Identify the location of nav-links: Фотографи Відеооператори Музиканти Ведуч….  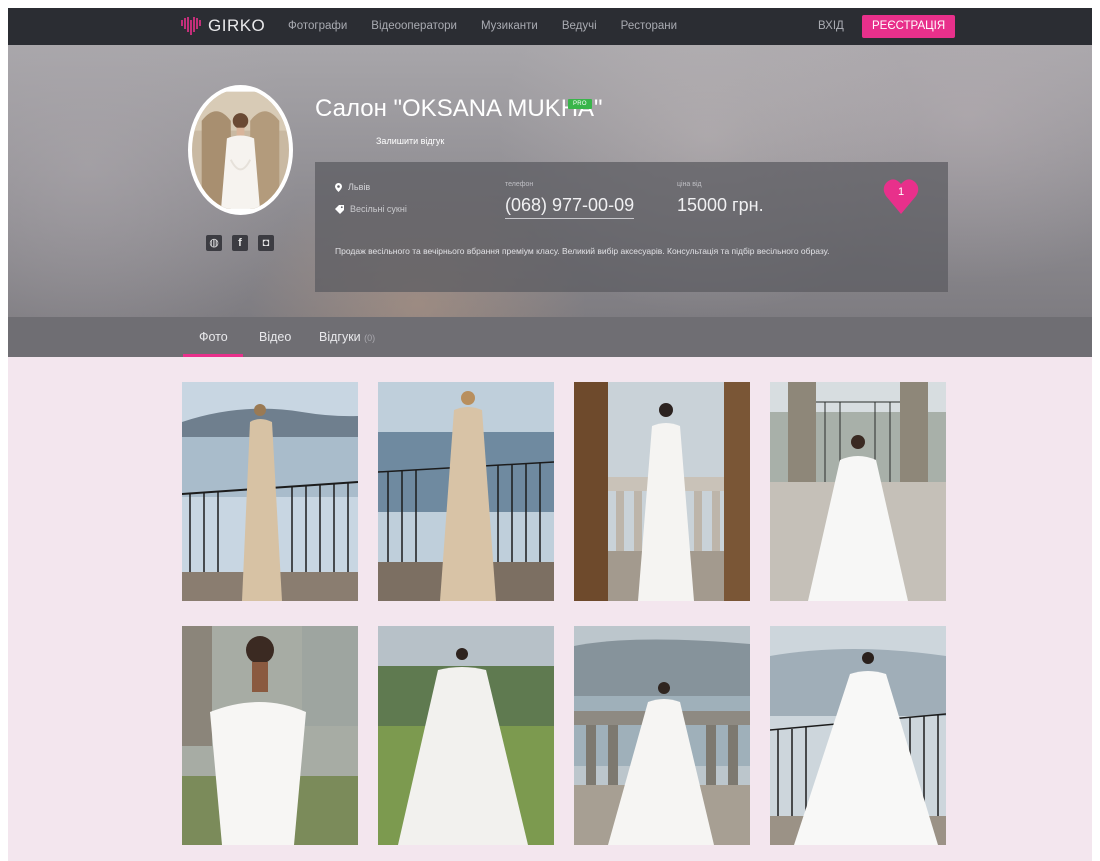
(494, 26).